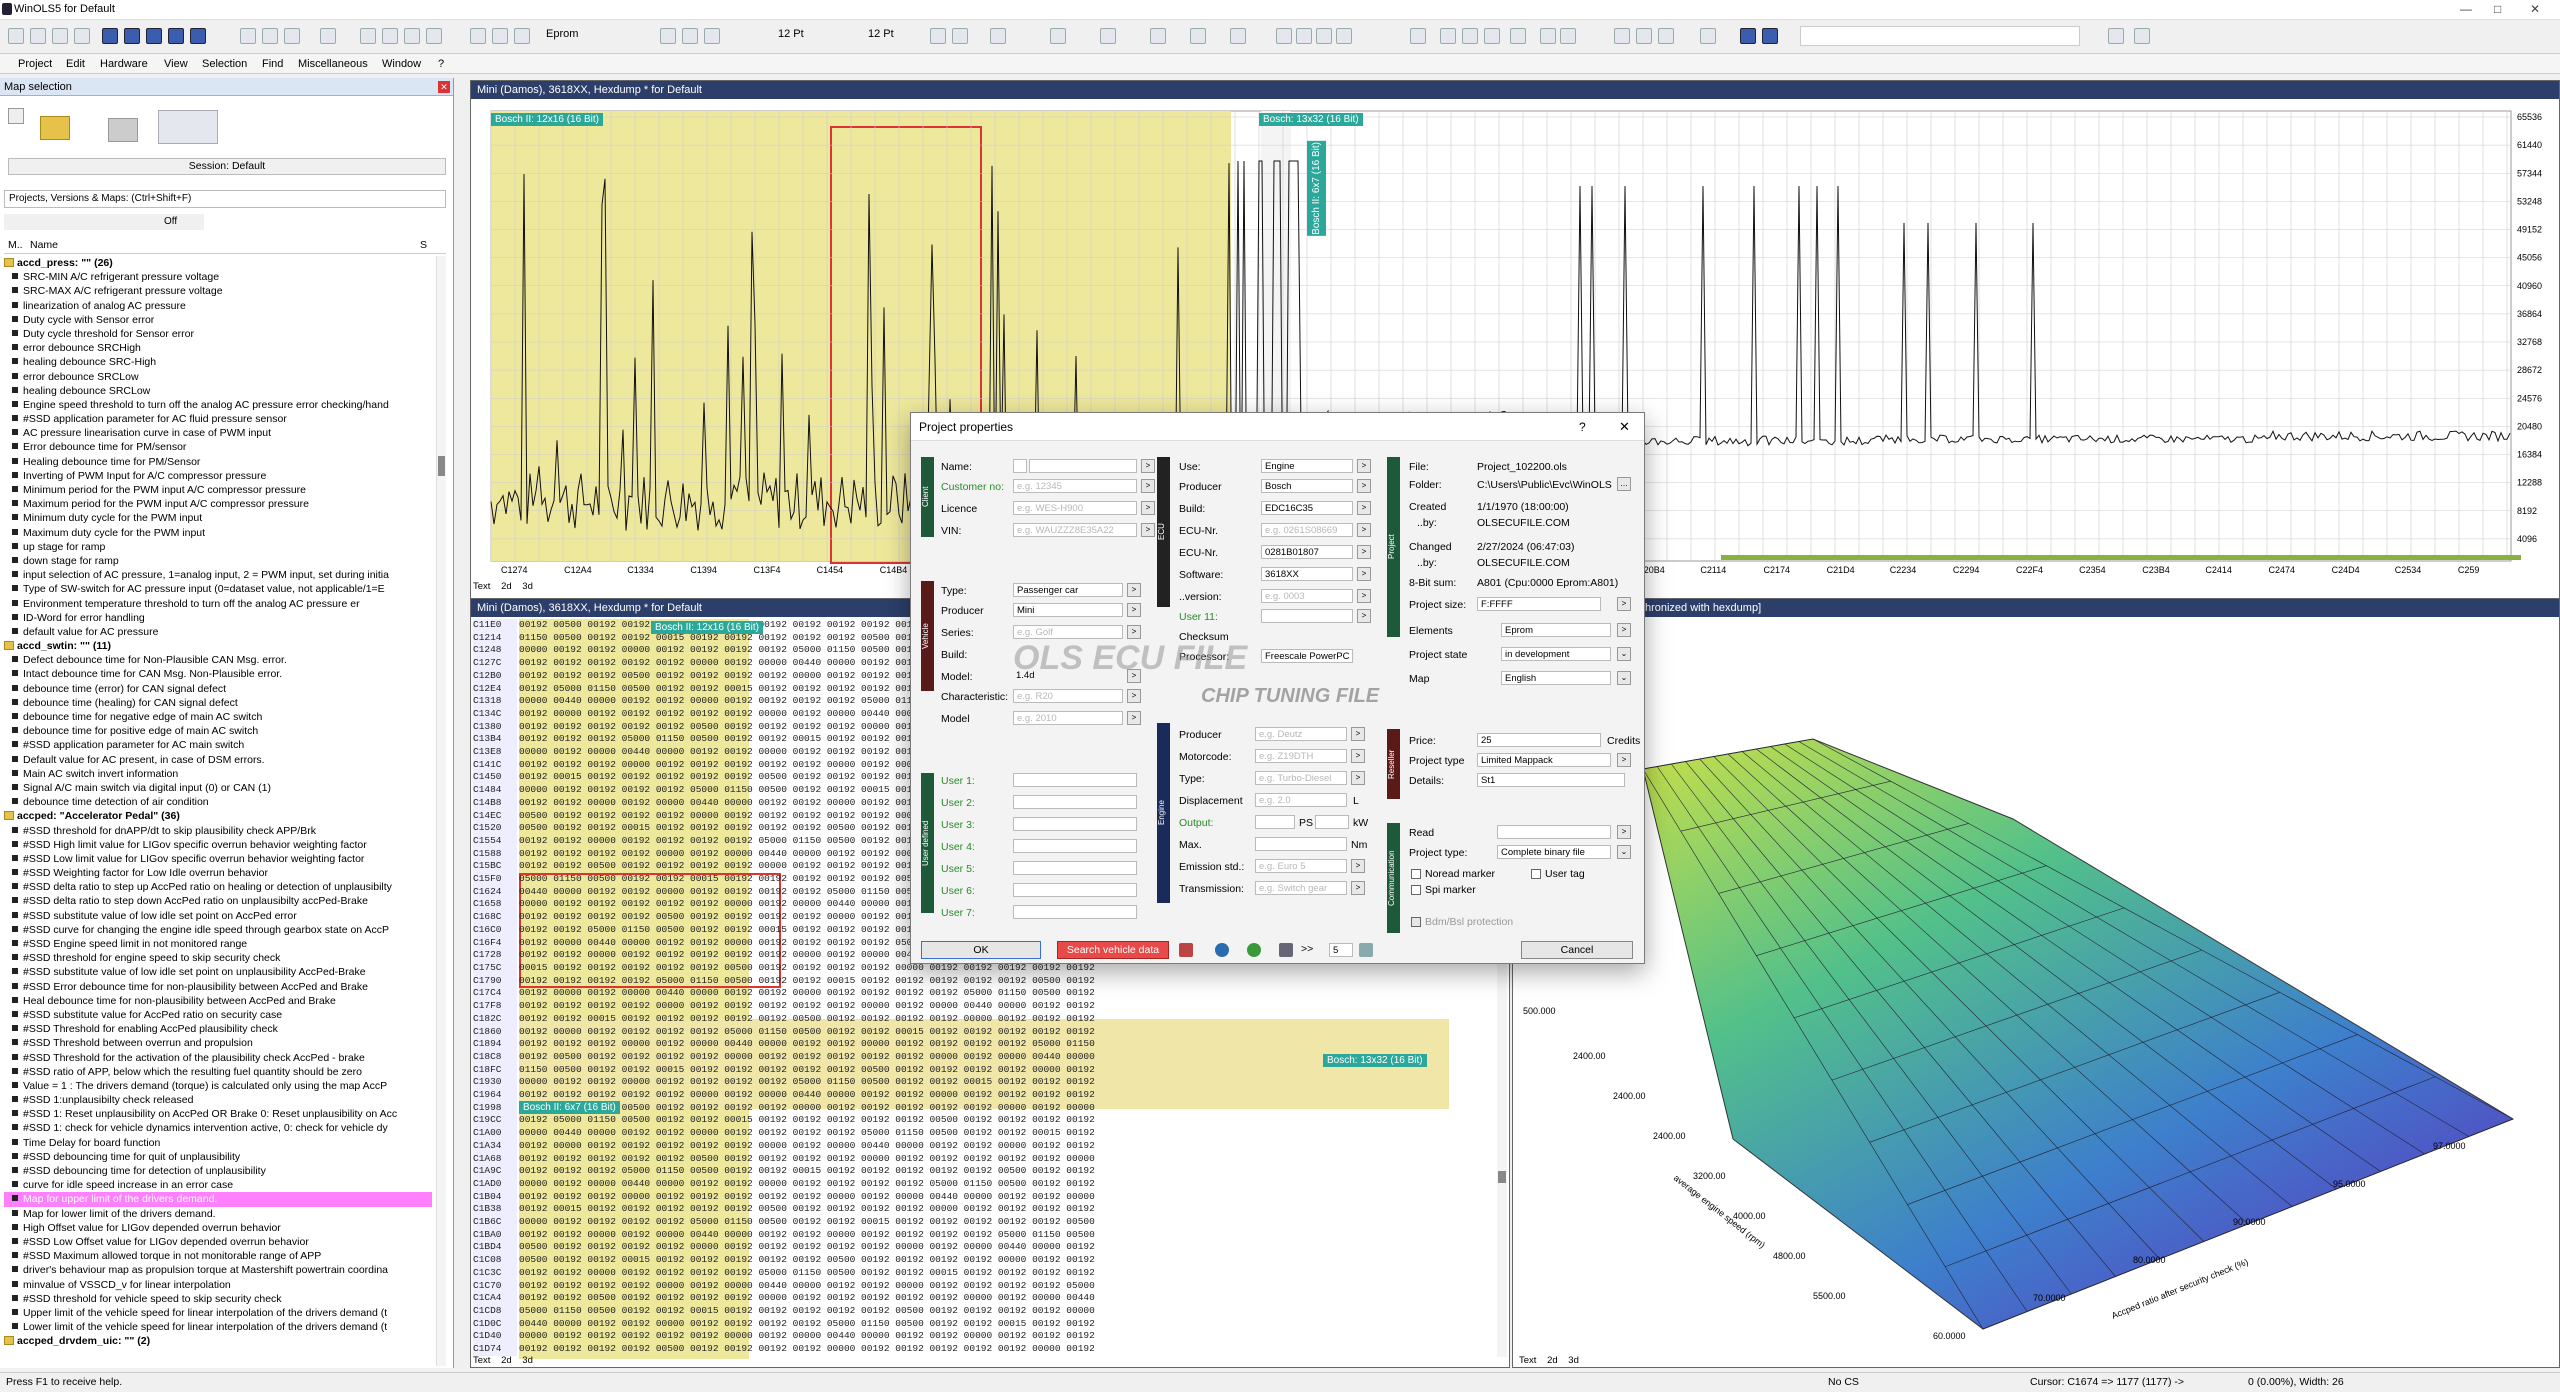  I want to click on window6-icon, so click(1568, 36).